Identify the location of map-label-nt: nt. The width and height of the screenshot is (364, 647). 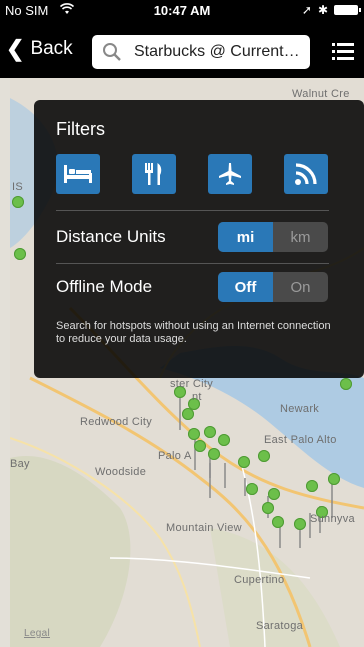
(197, 397).